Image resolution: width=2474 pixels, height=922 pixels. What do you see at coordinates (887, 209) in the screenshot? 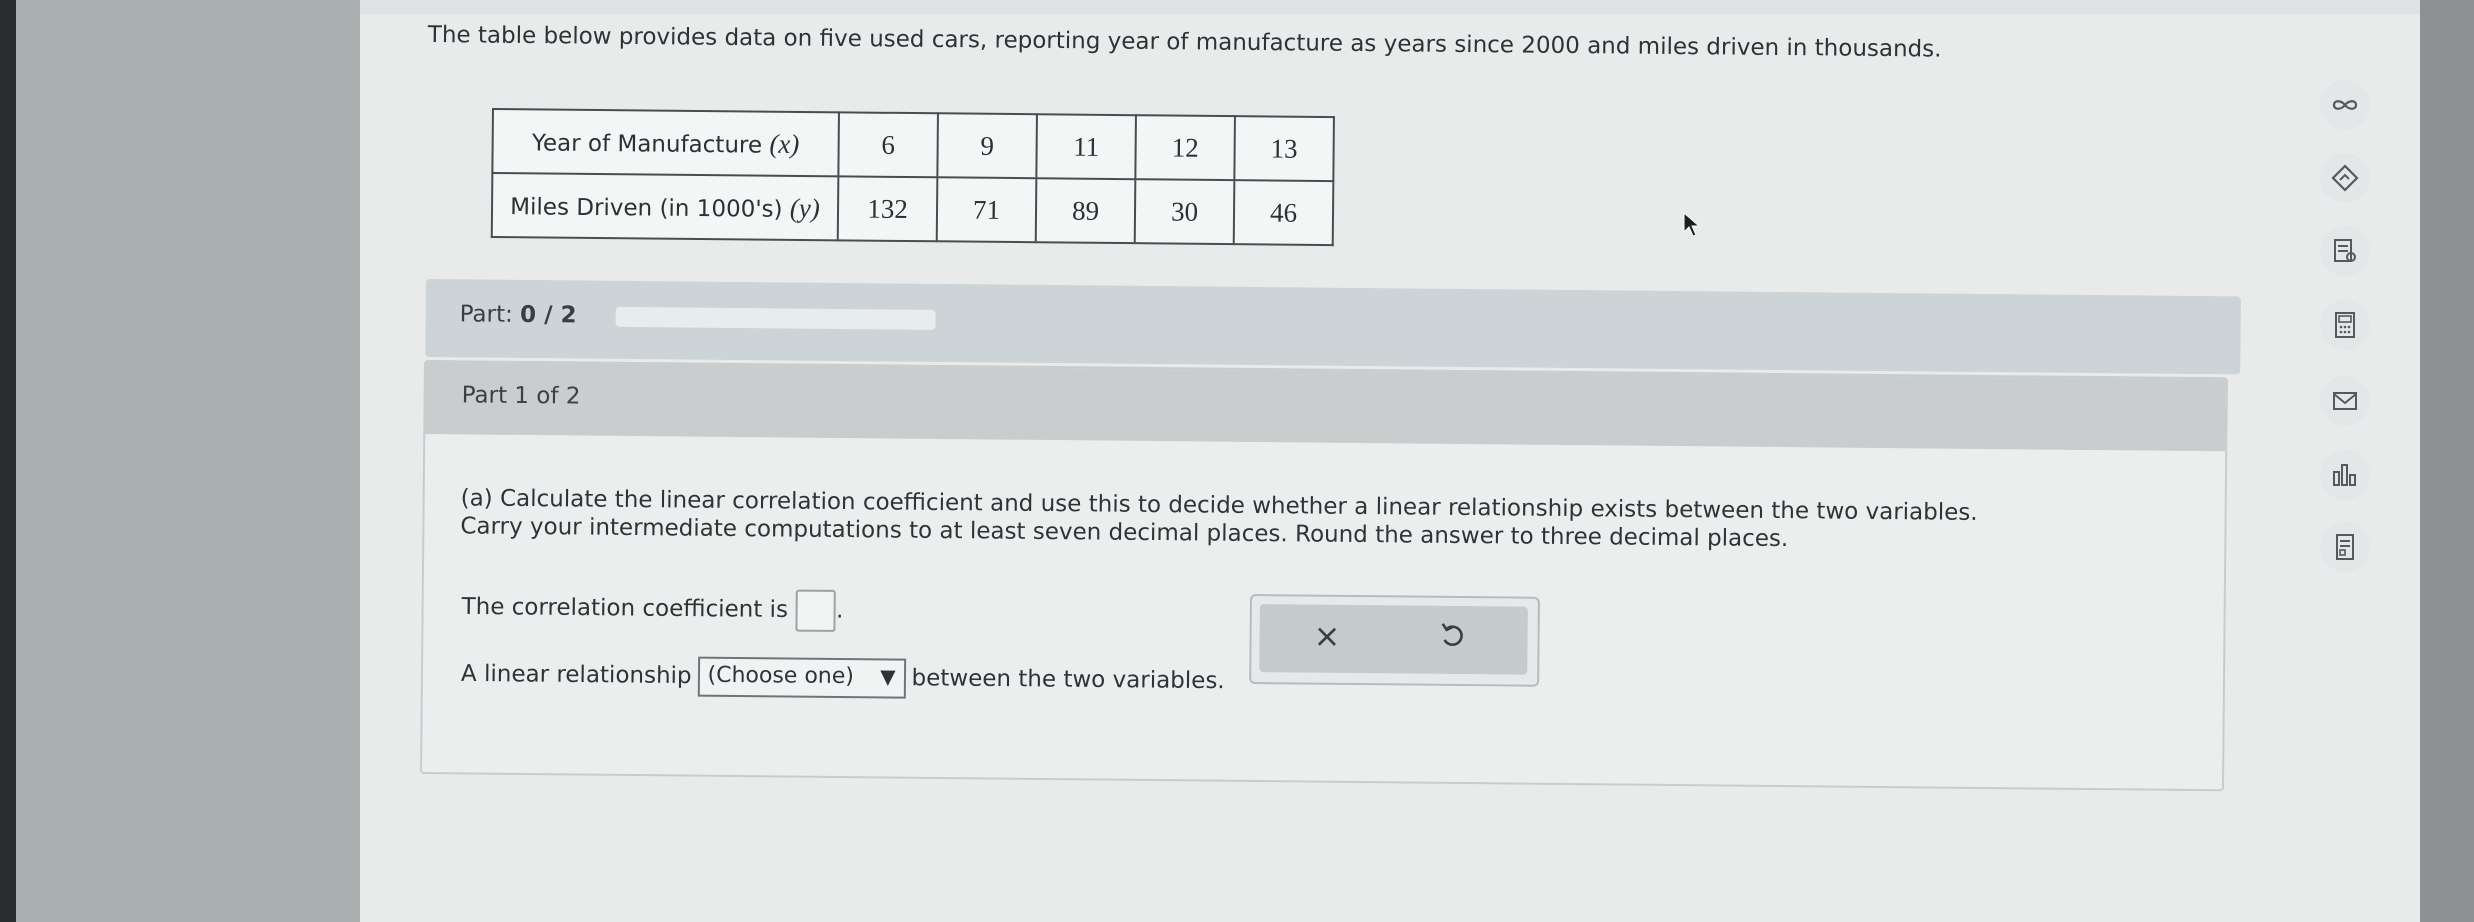
I see `table-cell: 132` at bounding box center [887, 209].